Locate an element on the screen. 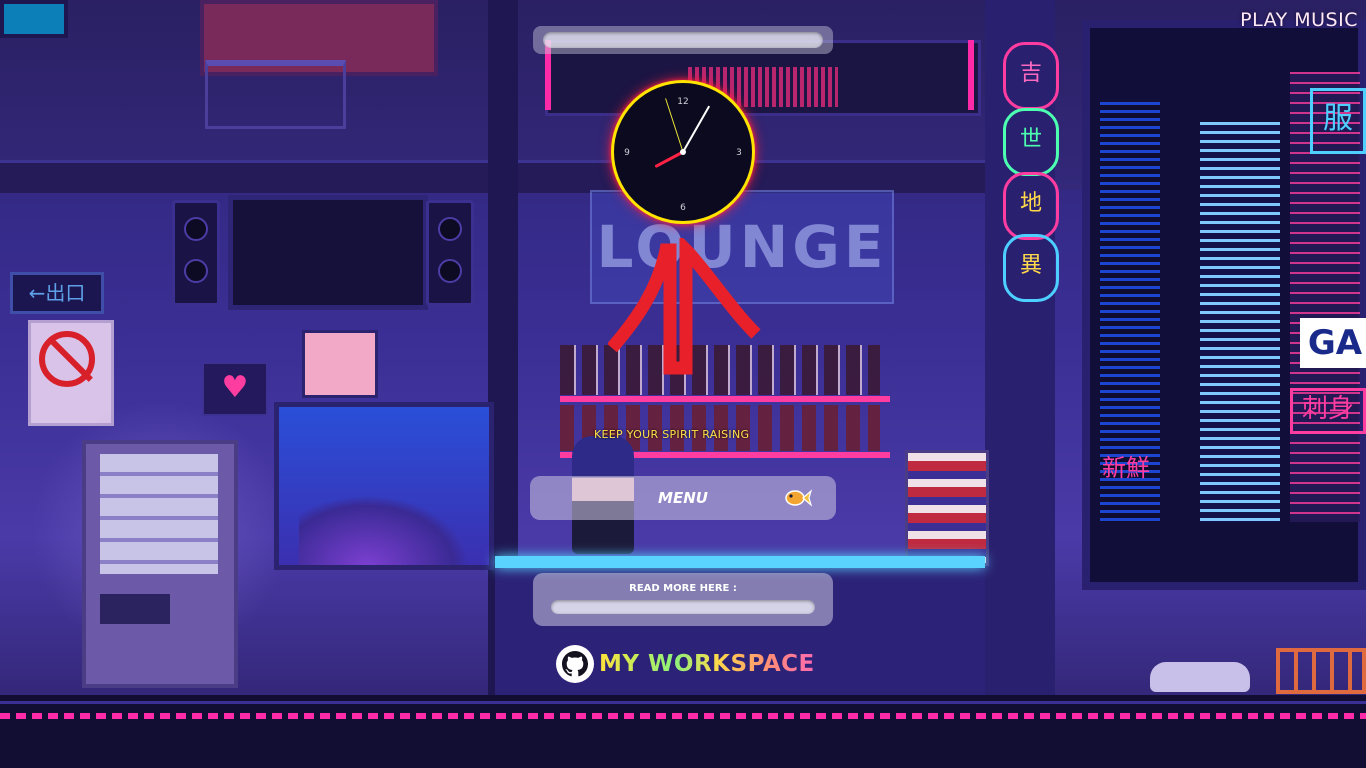 Image resolution: width=1366 pixels, height=768 pixels. read-more-panel: READ MORE HERE : is located at coordinates (683, 599).